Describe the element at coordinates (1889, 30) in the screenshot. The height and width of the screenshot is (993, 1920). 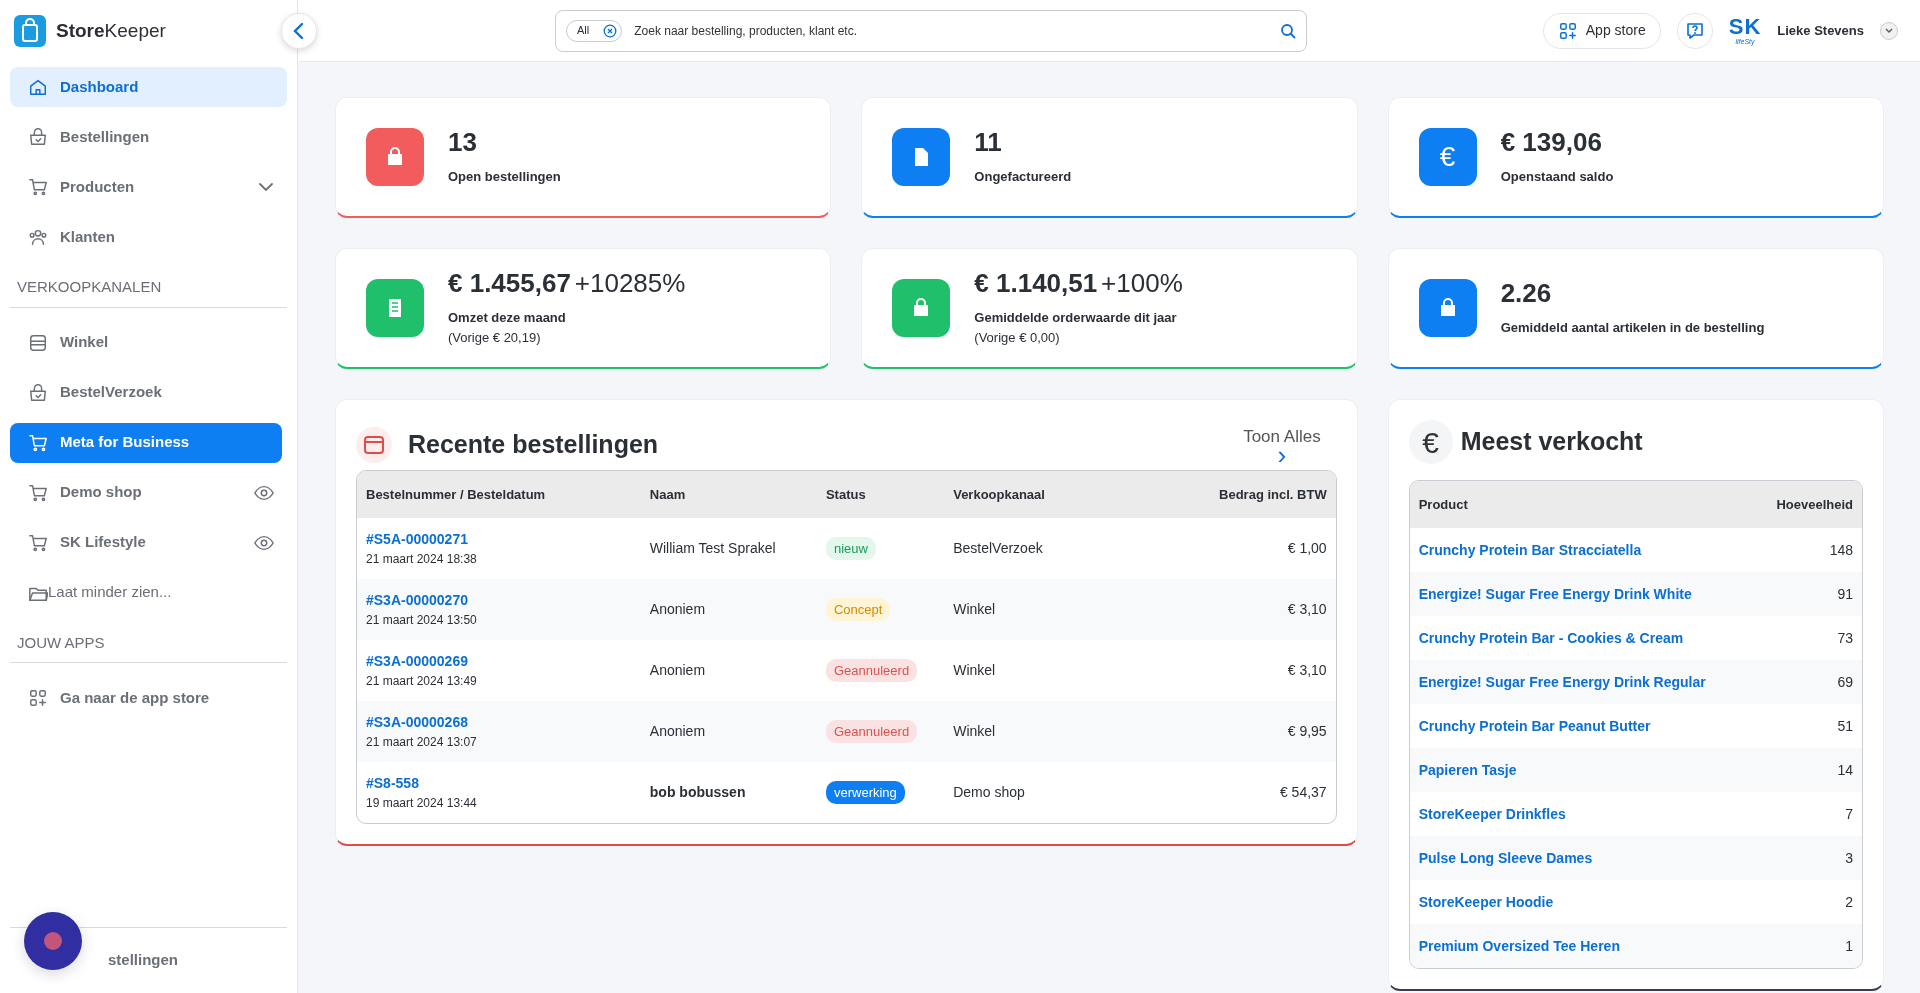
I see `caret-icon` at that location.